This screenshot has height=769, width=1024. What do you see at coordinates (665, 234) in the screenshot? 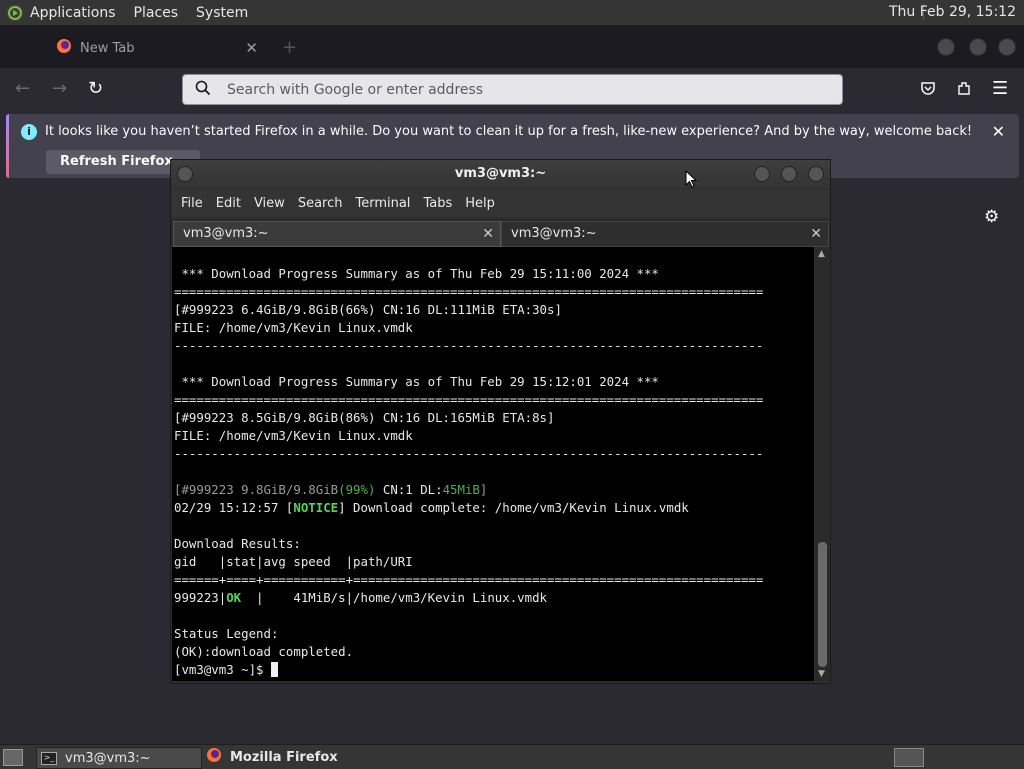
I see `terminal-tab-2: vm3@vm3:~ ✕` at bounding box center [665, 234].